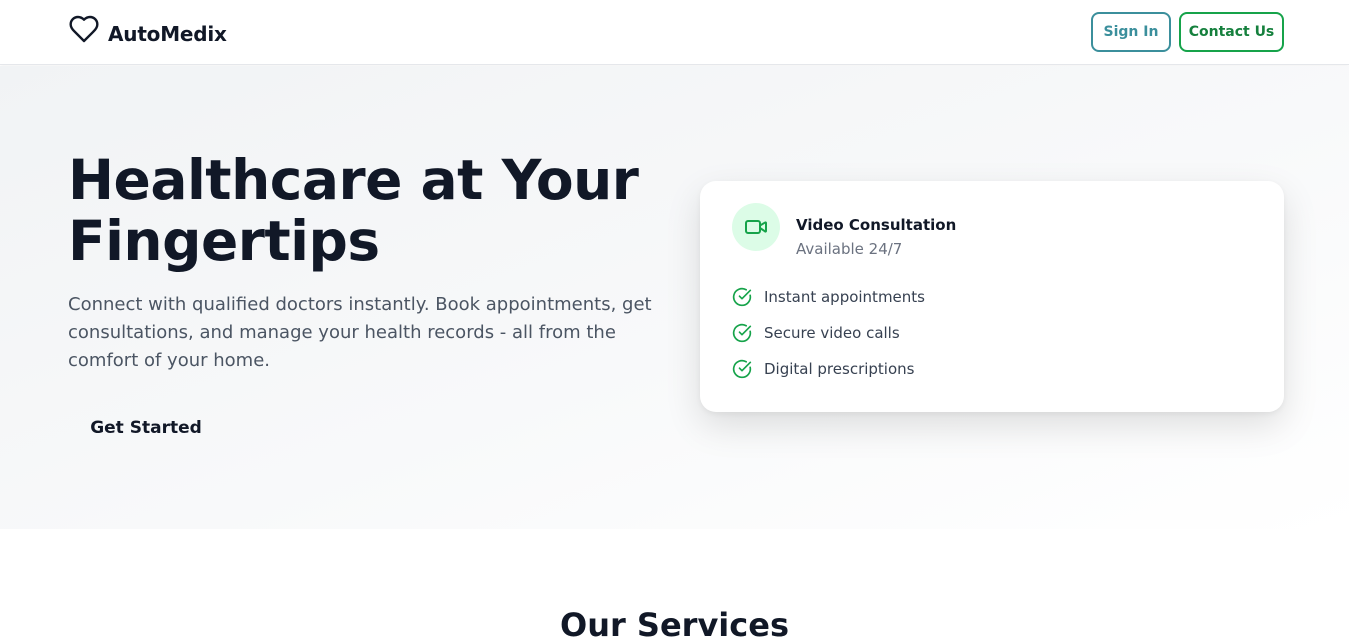 The height and width of the screenshot is (644, 1349). What do you see at coordinates (1231, 32) in the screenshot?
I see `contact-us-button: Contact Us` at bounding box center [1231, 32].